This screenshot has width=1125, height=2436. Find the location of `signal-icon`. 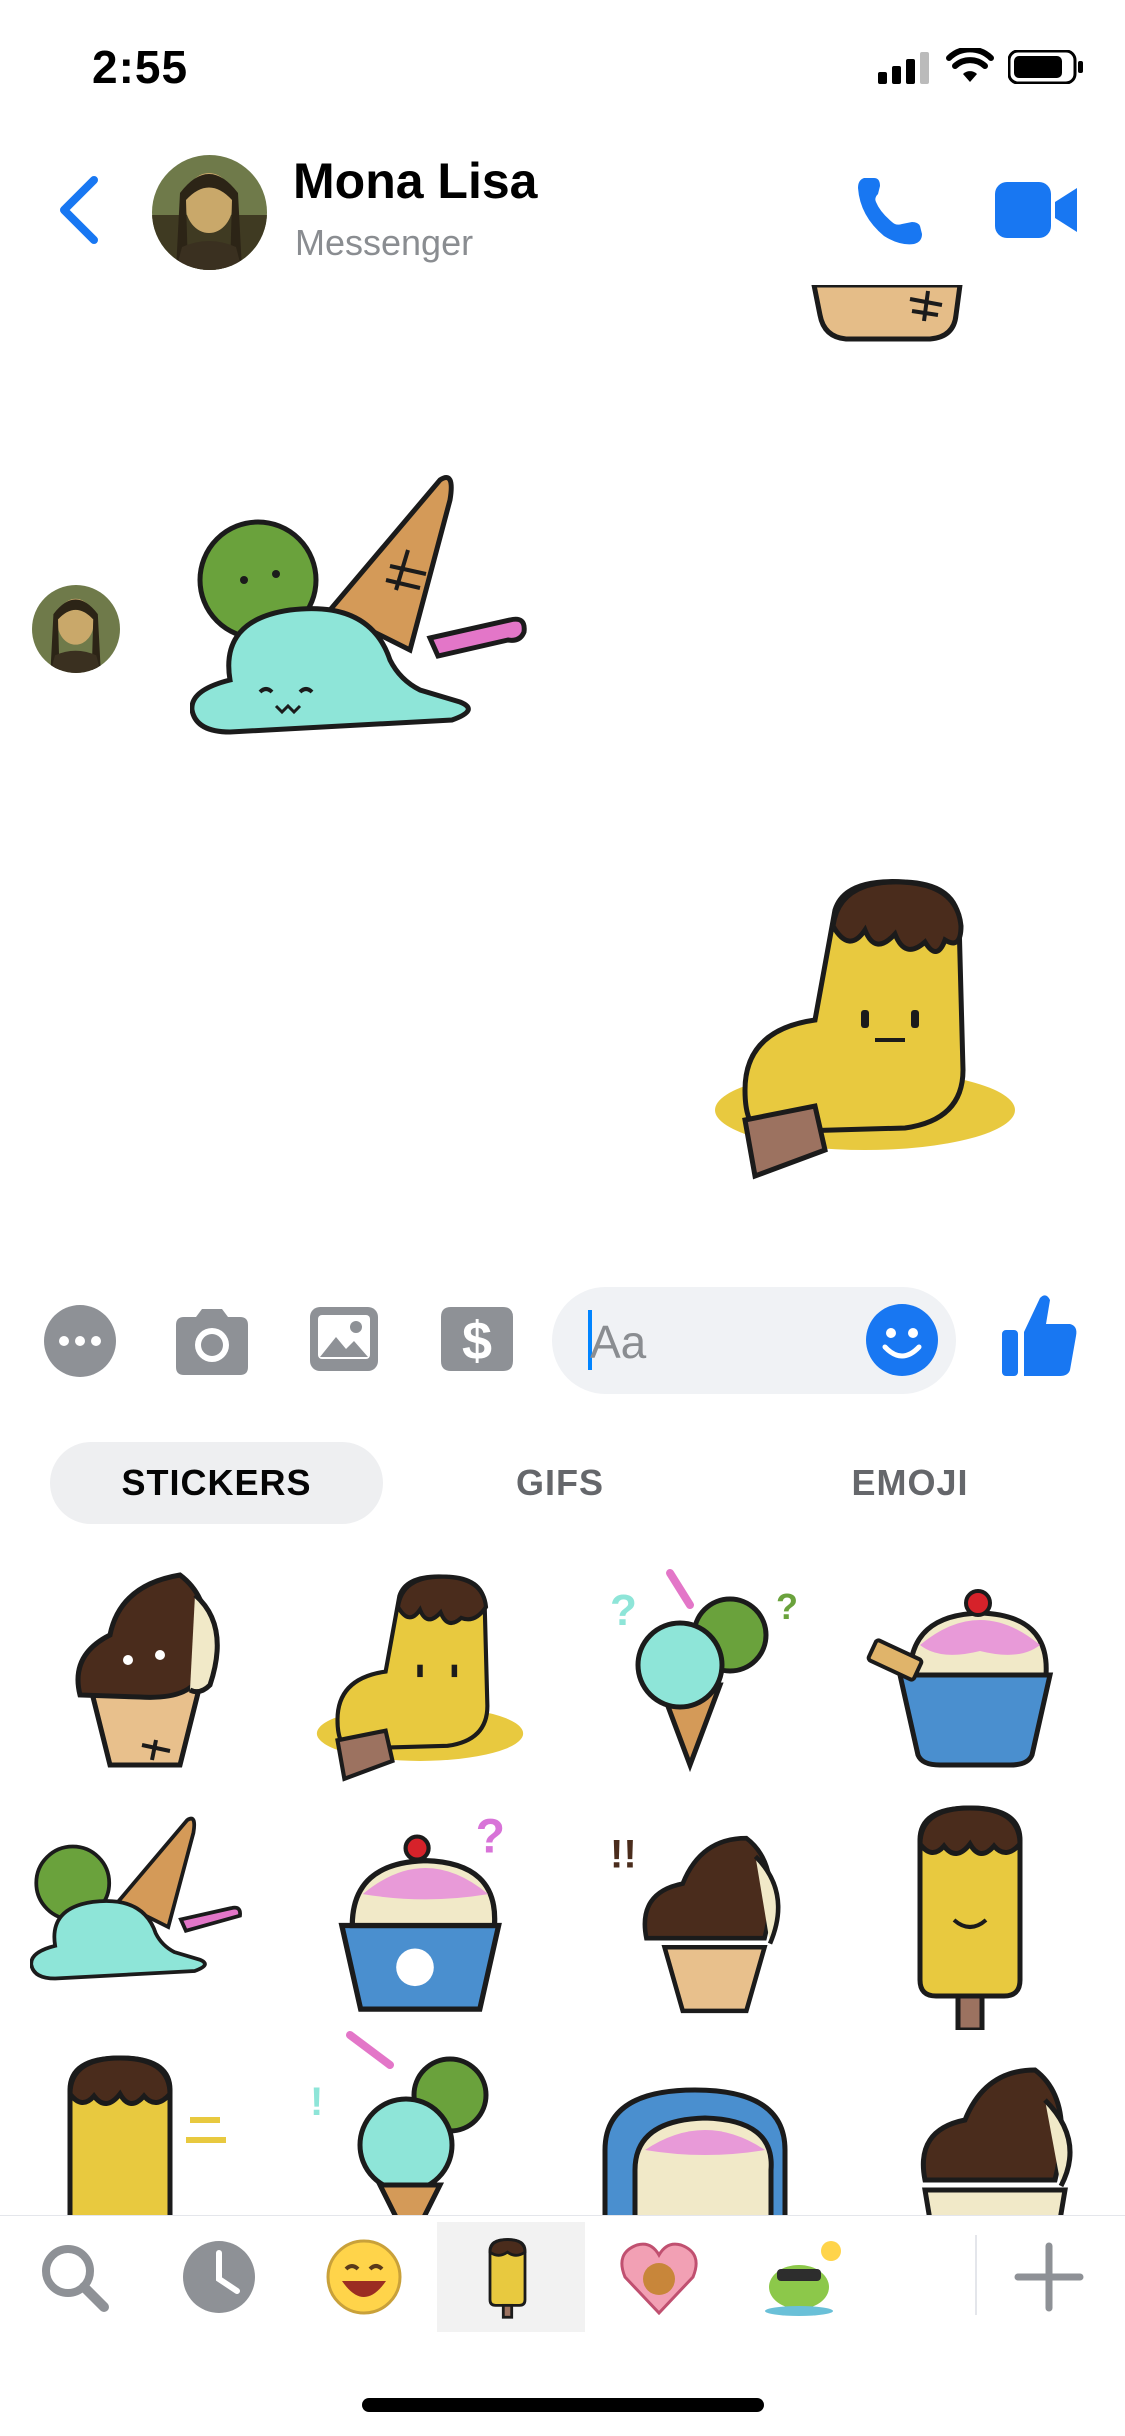

signal-icon is located at coordinates (906, 69).